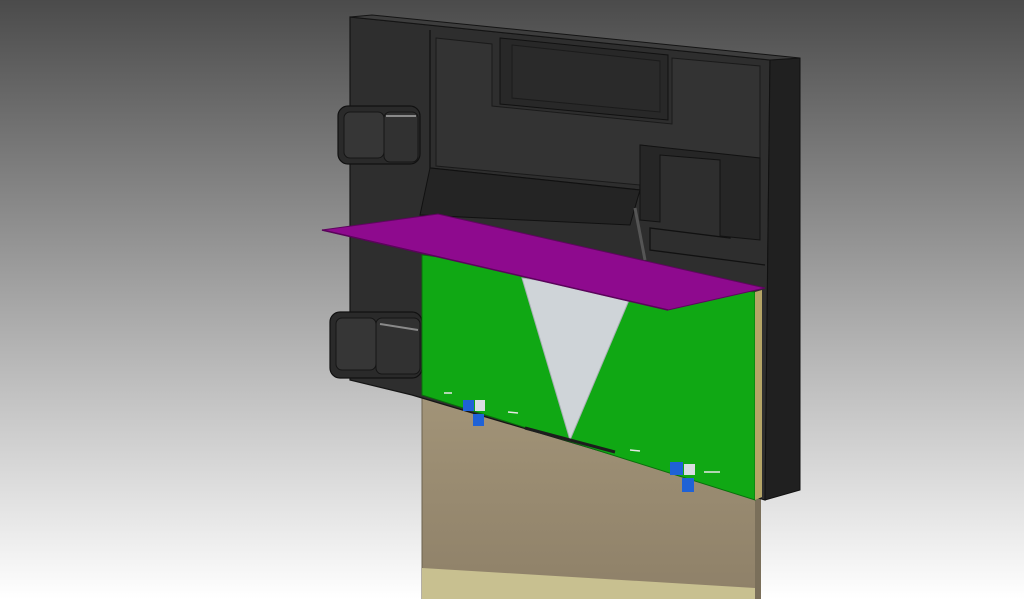  Describe the element at coordinates (758, 395) in the screenshot. I see `board-edge` at that location.